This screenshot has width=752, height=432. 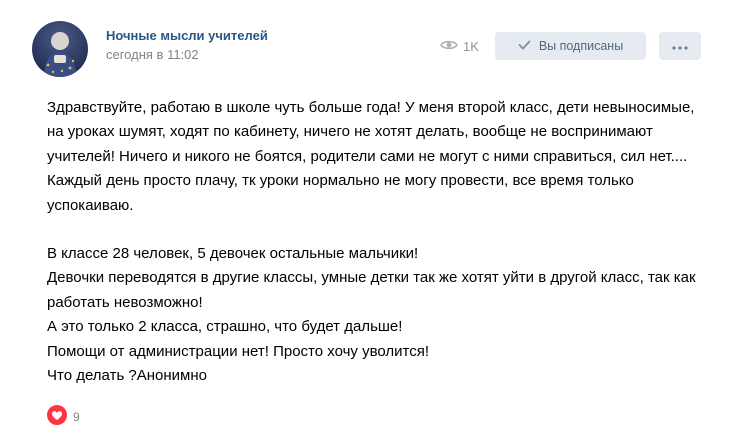 I want to click on like-button: 9, so click(x=63, y=416).